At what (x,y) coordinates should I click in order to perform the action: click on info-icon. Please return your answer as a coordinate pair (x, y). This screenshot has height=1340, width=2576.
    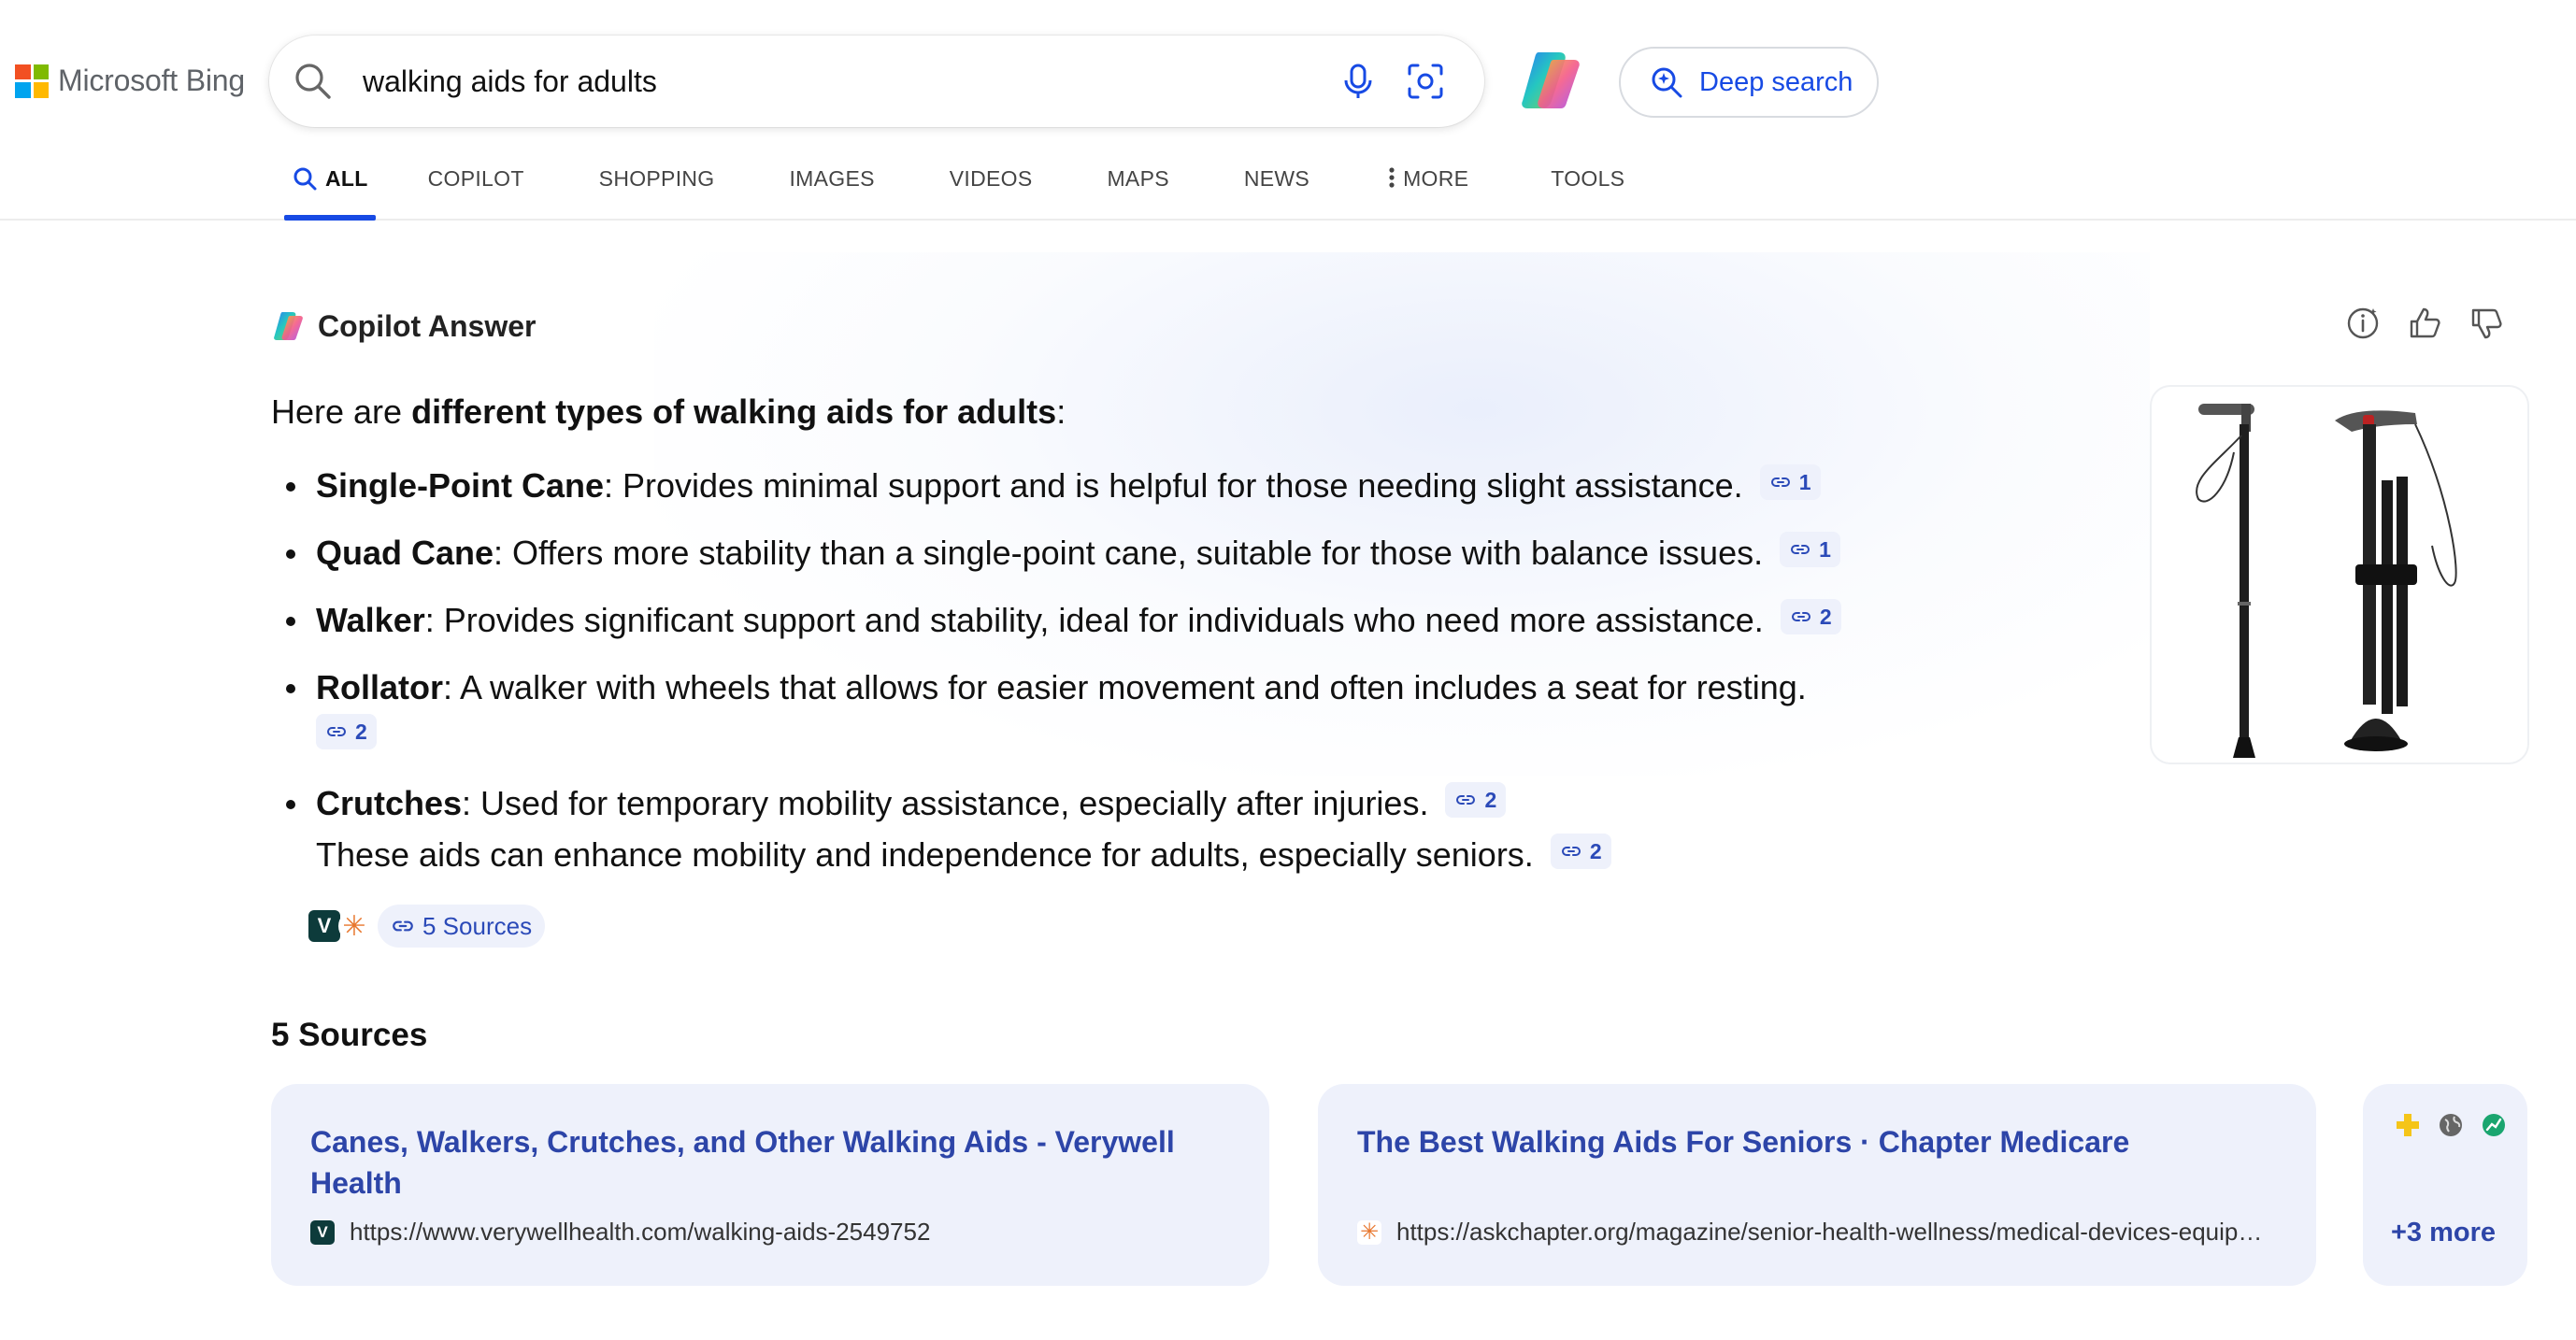
    Looking at the image, I should click on (2363, 323).